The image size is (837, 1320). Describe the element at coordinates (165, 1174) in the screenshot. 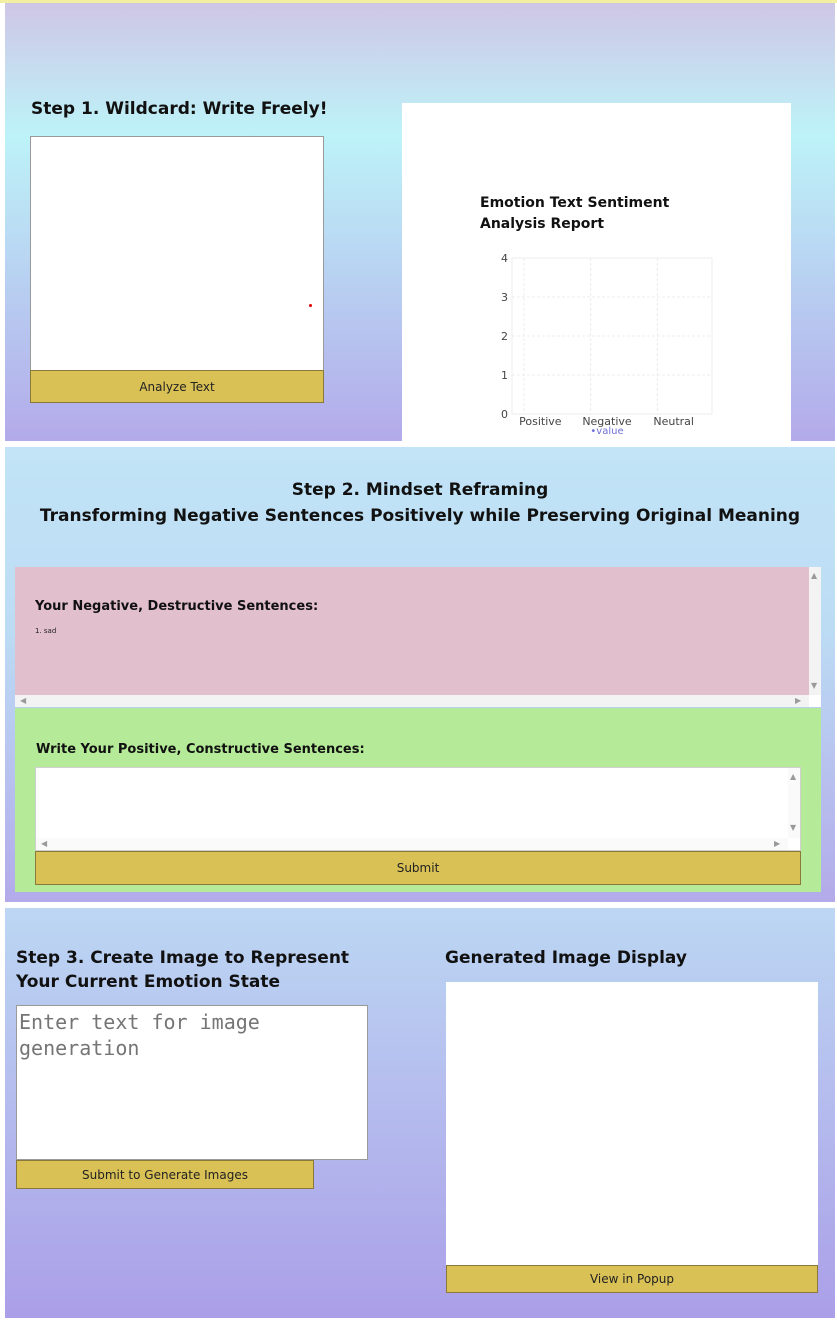

I see `generate-images-button: Submit to Generate Images` at that location.